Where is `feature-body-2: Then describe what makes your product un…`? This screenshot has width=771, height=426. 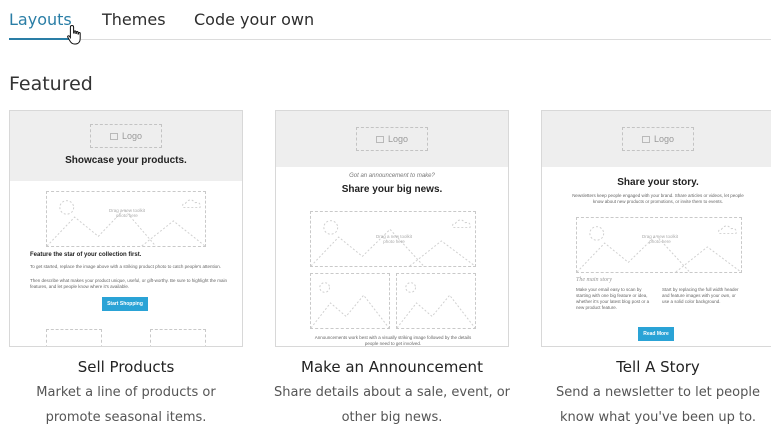 feature-body-2: Then describe what makes your product un… is located at coordinates (129, 283).